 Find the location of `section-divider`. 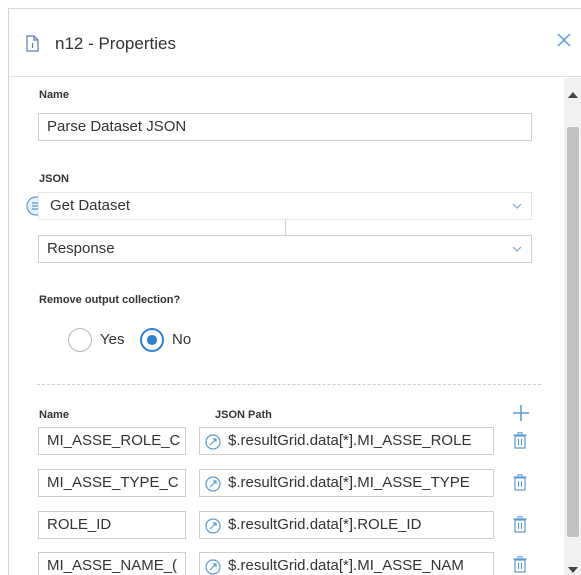

section-divider is located at coordinates (289, 384).